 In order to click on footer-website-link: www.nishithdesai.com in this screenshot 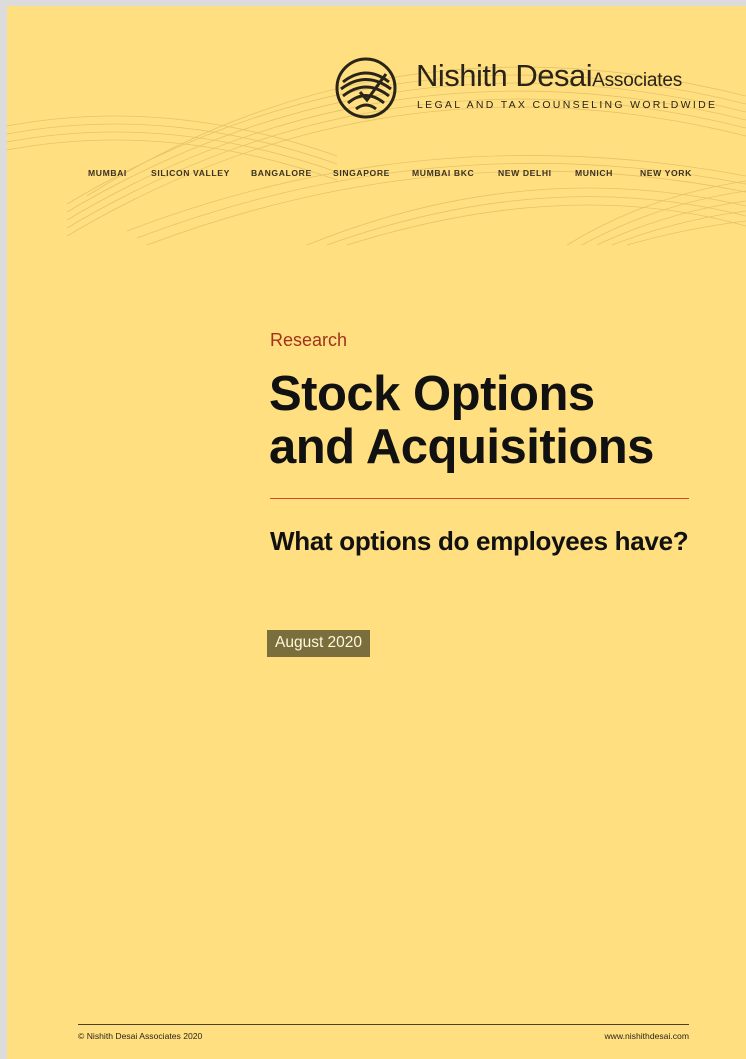, I will do `click(646, 1036)`.